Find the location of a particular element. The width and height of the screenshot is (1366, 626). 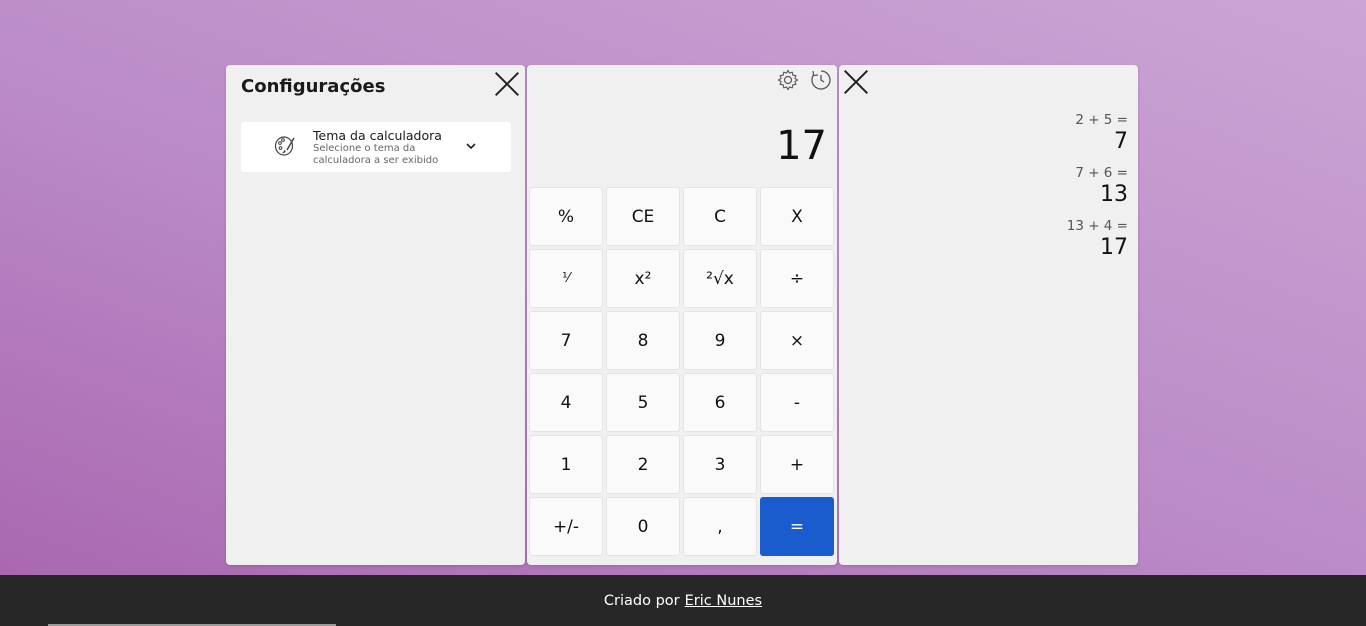

close-settings-icon is located at coordinates (507, 84).